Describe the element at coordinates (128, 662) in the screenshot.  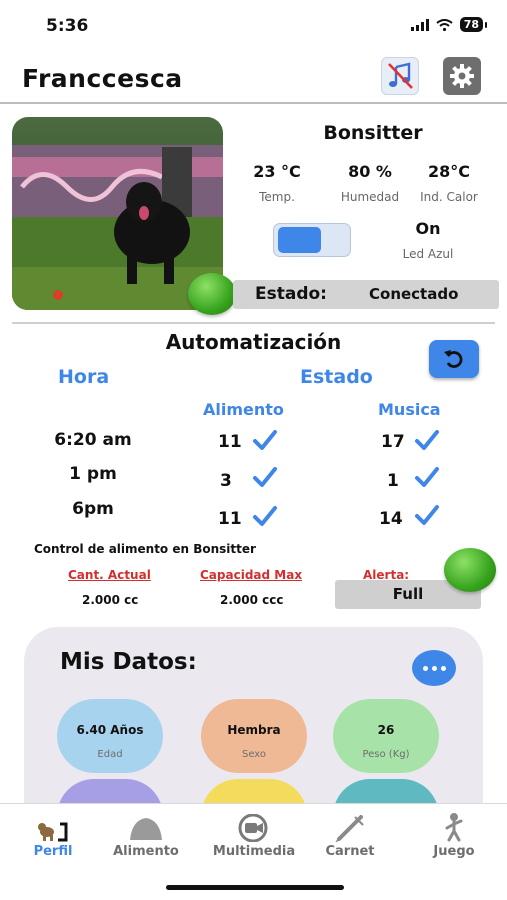
I see `my-data-title: Mis Datos:` at that location.